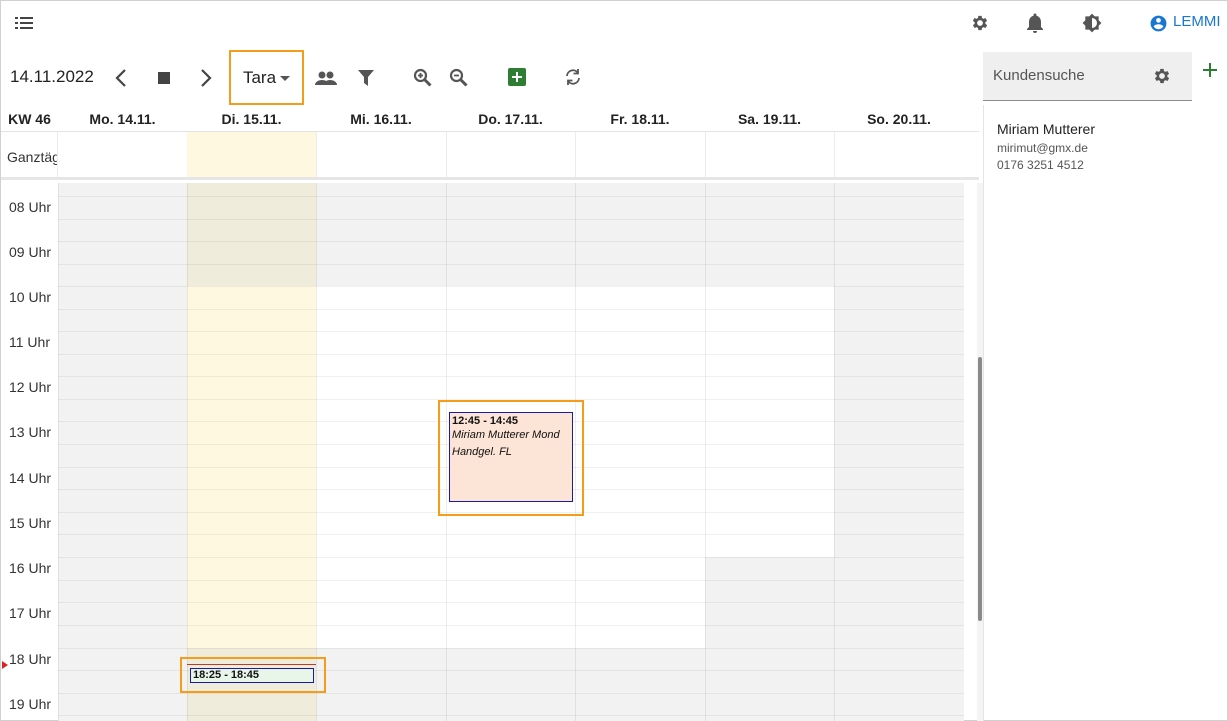 This screenshot has width=1228, height=721. I want to click on stop-square-icon, so click(164, 78).